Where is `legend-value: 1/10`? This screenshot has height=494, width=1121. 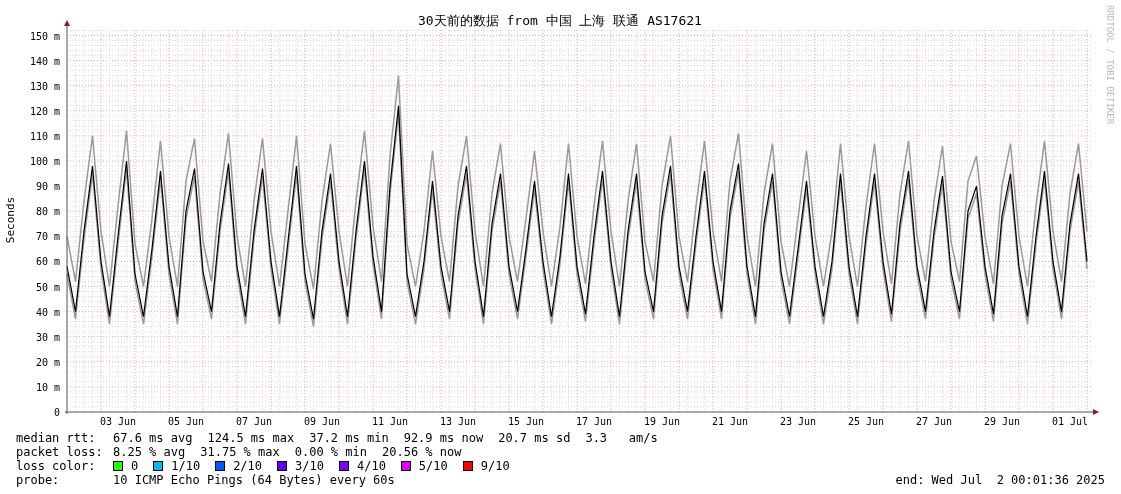 legend-value: 1/10 is located at coordinates (186, 466).